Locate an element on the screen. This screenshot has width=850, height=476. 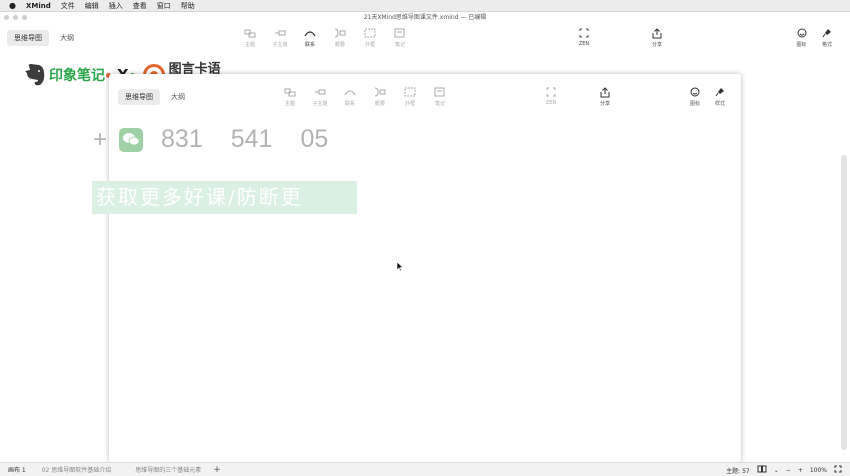
apple-menu-icon: ● is located at coordinates (12, 5).